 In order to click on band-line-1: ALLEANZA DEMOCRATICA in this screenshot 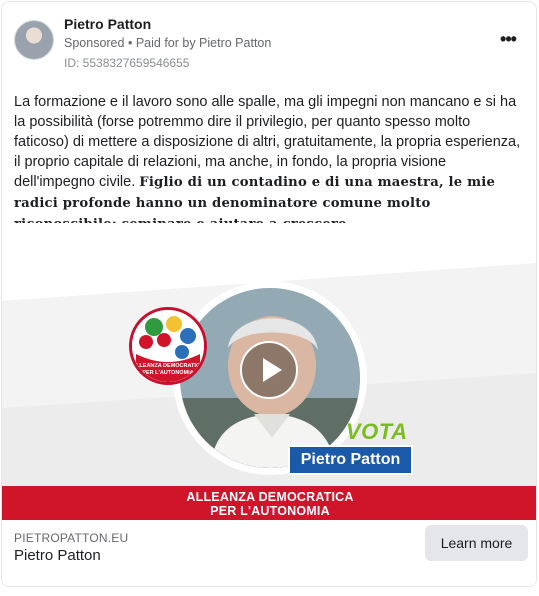, I will do `click(270, 497)`.